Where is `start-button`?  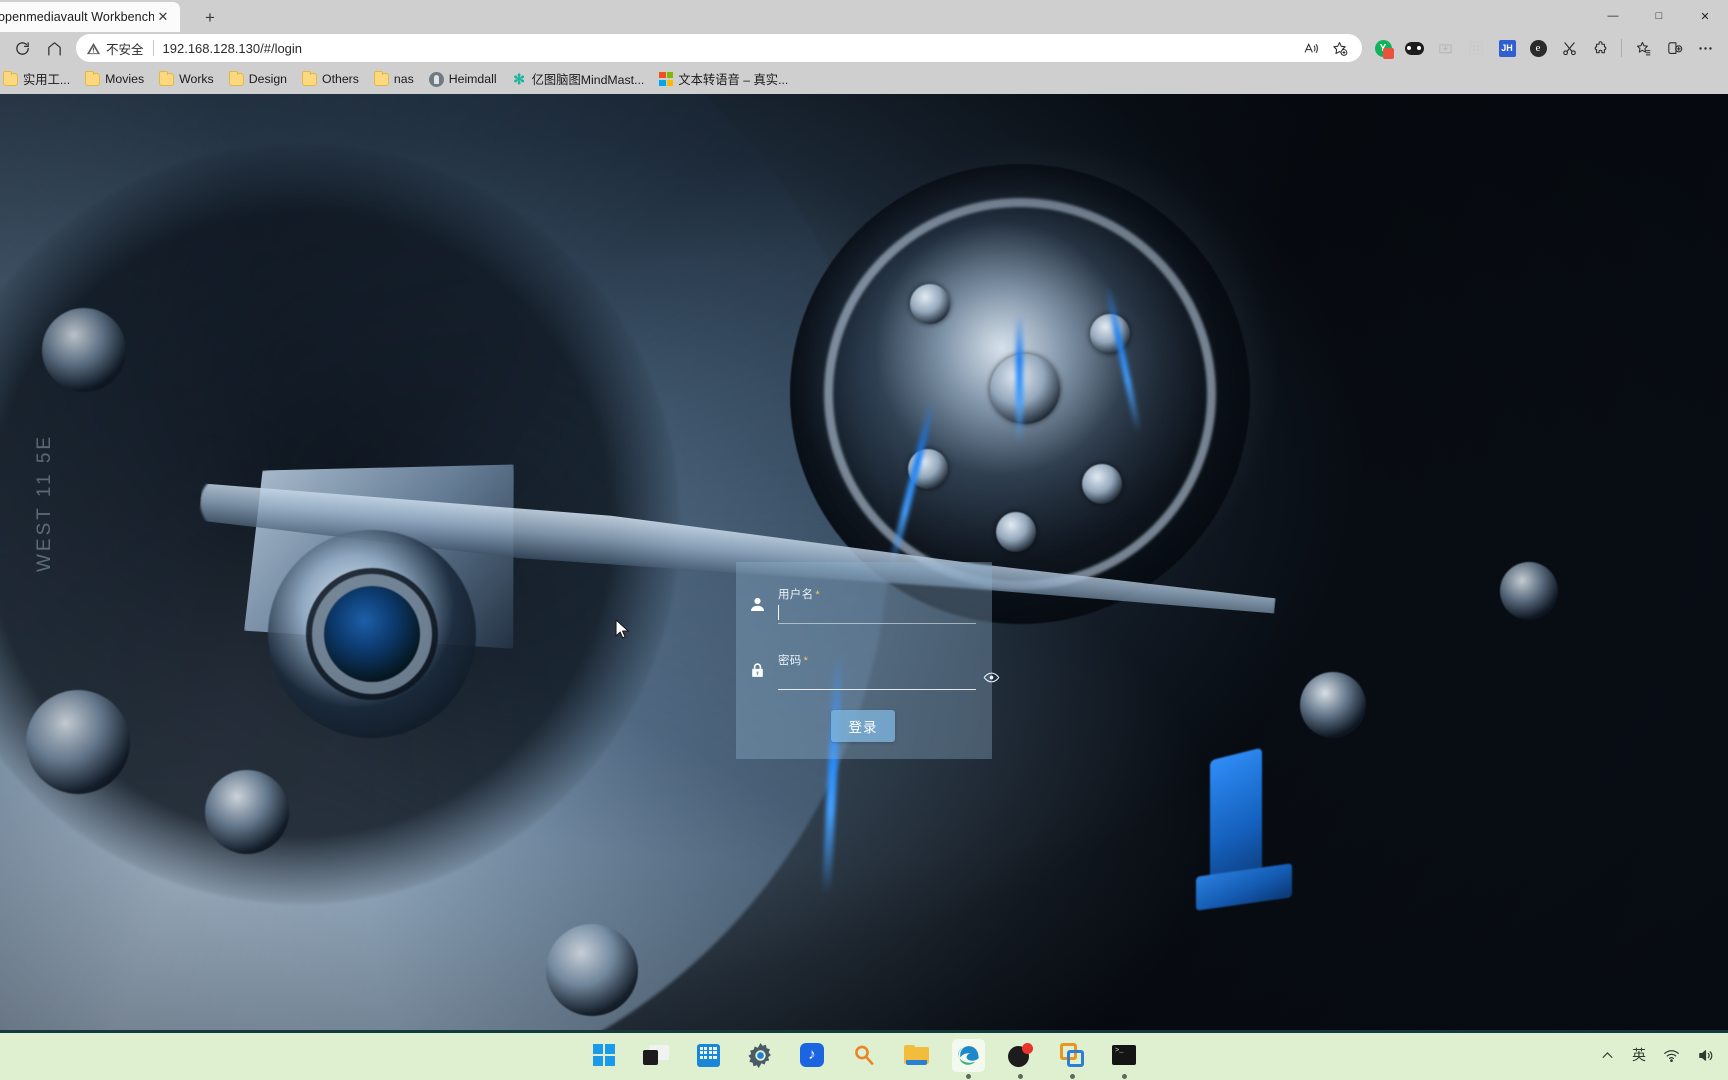 start-button is located at coordinates (604, 1055).